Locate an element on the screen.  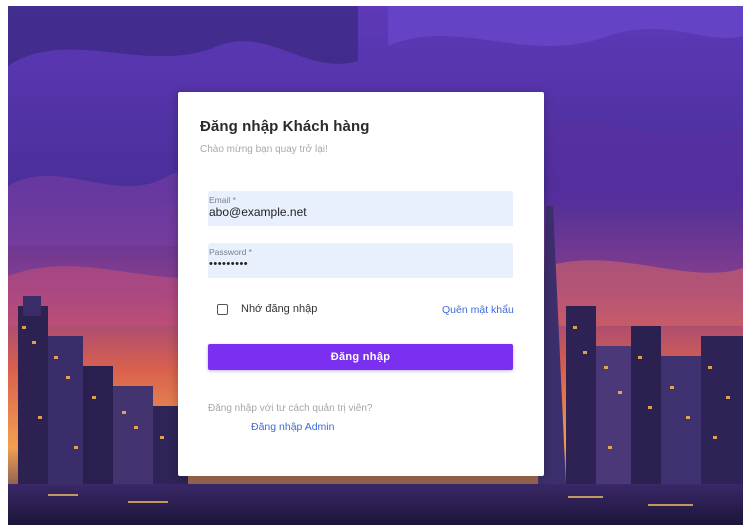
password-label: Password * is located at coordinates (230, 252).